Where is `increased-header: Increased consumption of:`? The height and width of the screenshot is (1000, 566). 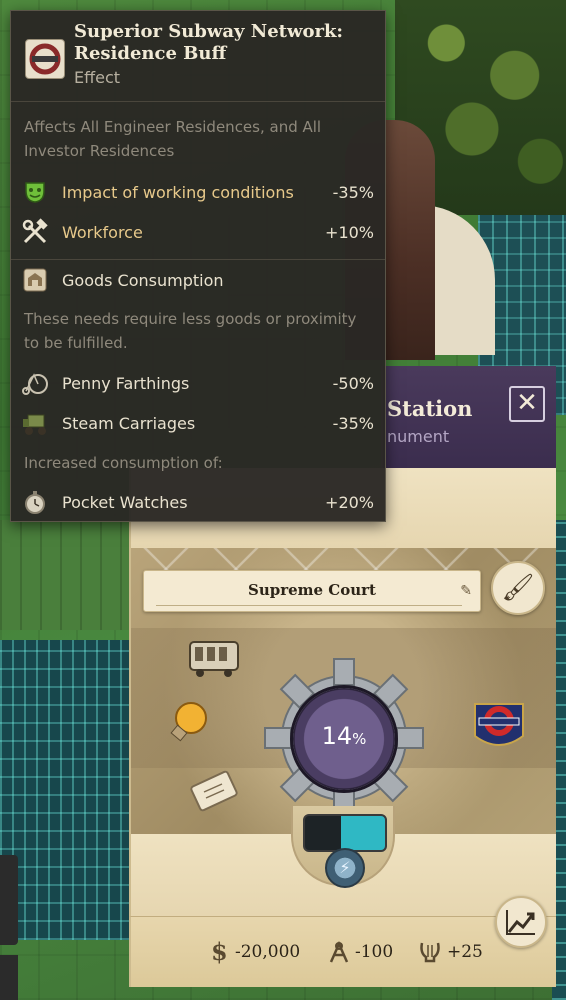 increased-header: Increased consumption of: is located at coordinates (123, 463).